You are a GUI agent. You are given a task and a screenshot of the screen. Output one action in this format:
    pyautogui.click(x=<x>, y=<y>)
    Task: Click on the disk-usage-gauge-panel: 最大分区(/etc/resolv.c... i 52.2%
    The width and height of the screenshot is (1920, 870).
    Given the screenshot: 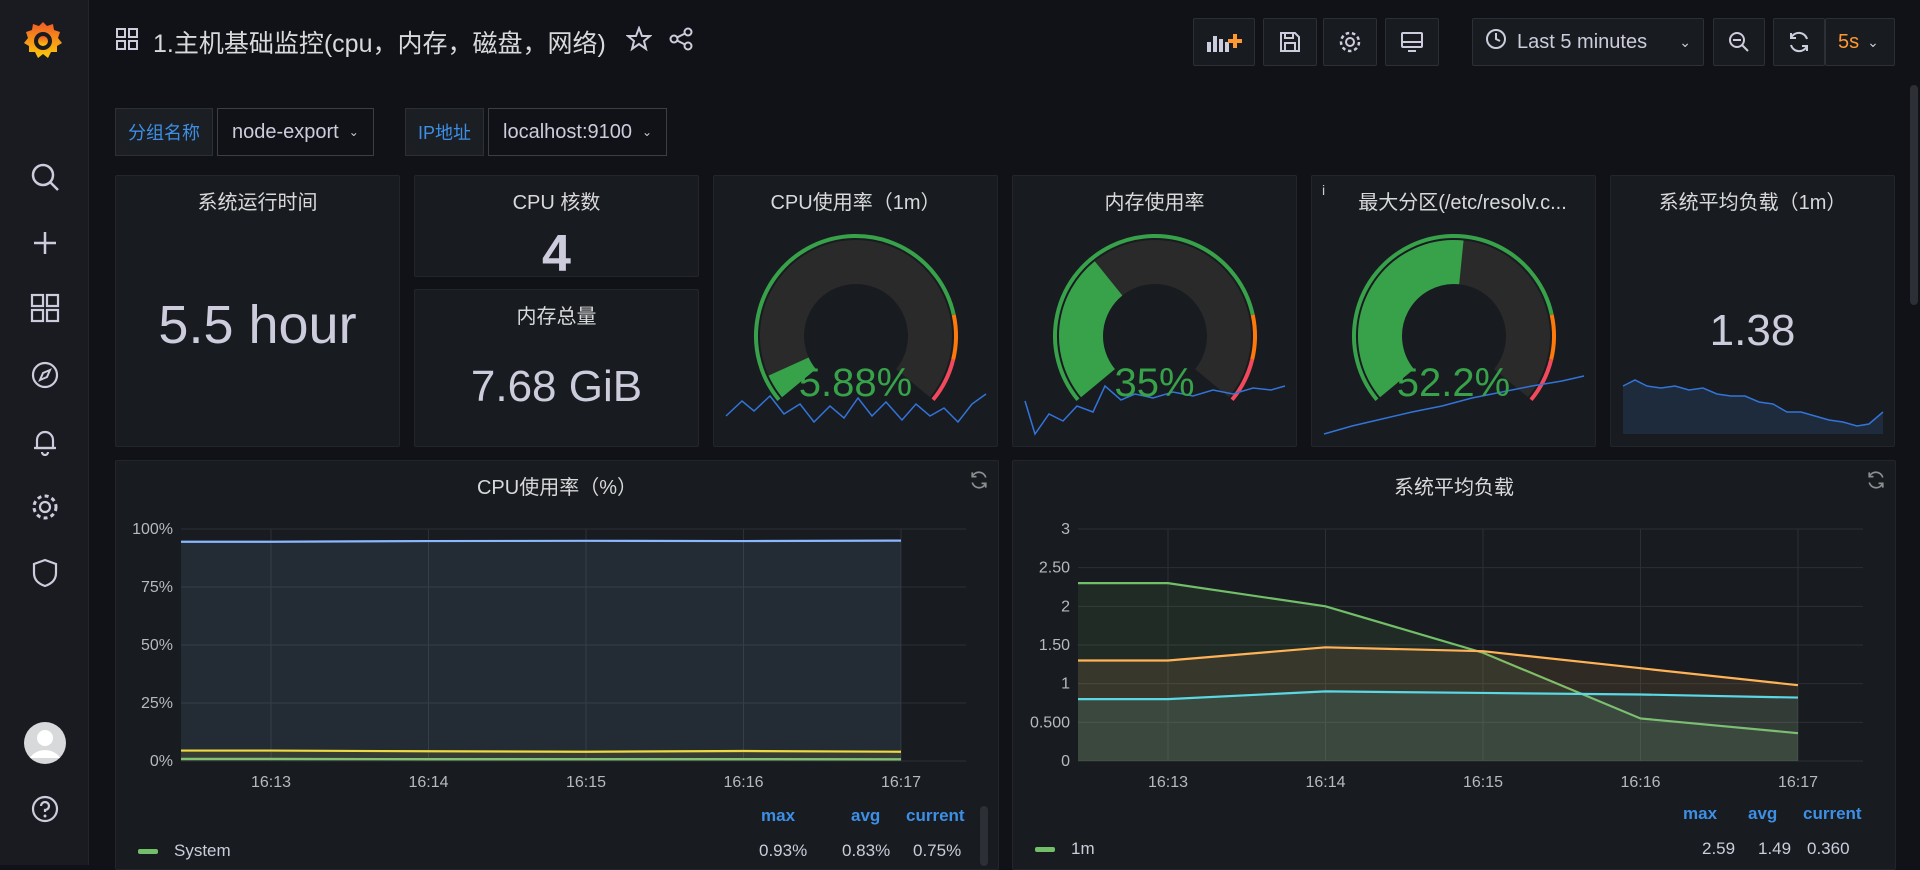 What is the action you would take?
    pyautogui.click(x=1453, y=311)
    